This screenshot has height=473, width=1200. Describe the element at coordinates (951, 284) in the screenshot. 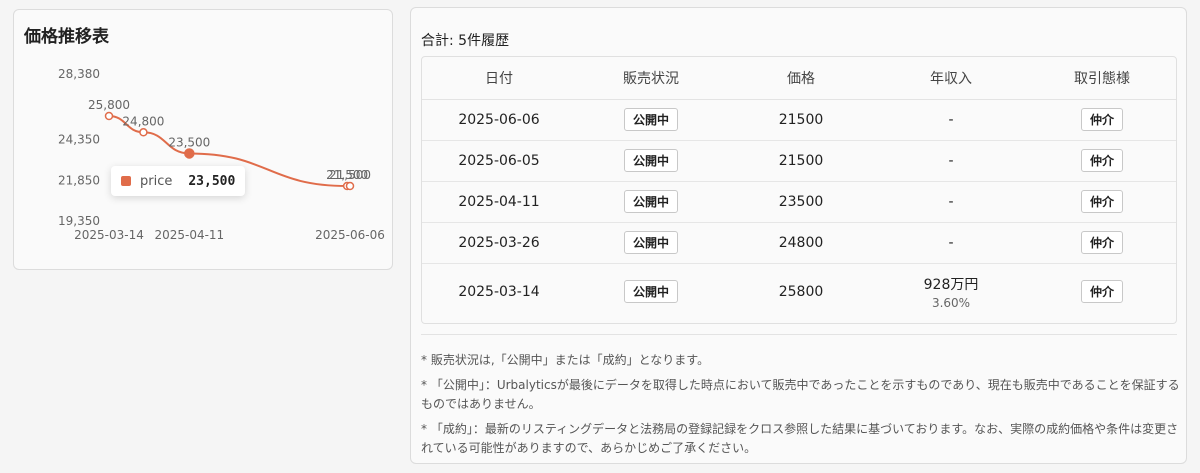

I see `row-income: 928万円` at that location.